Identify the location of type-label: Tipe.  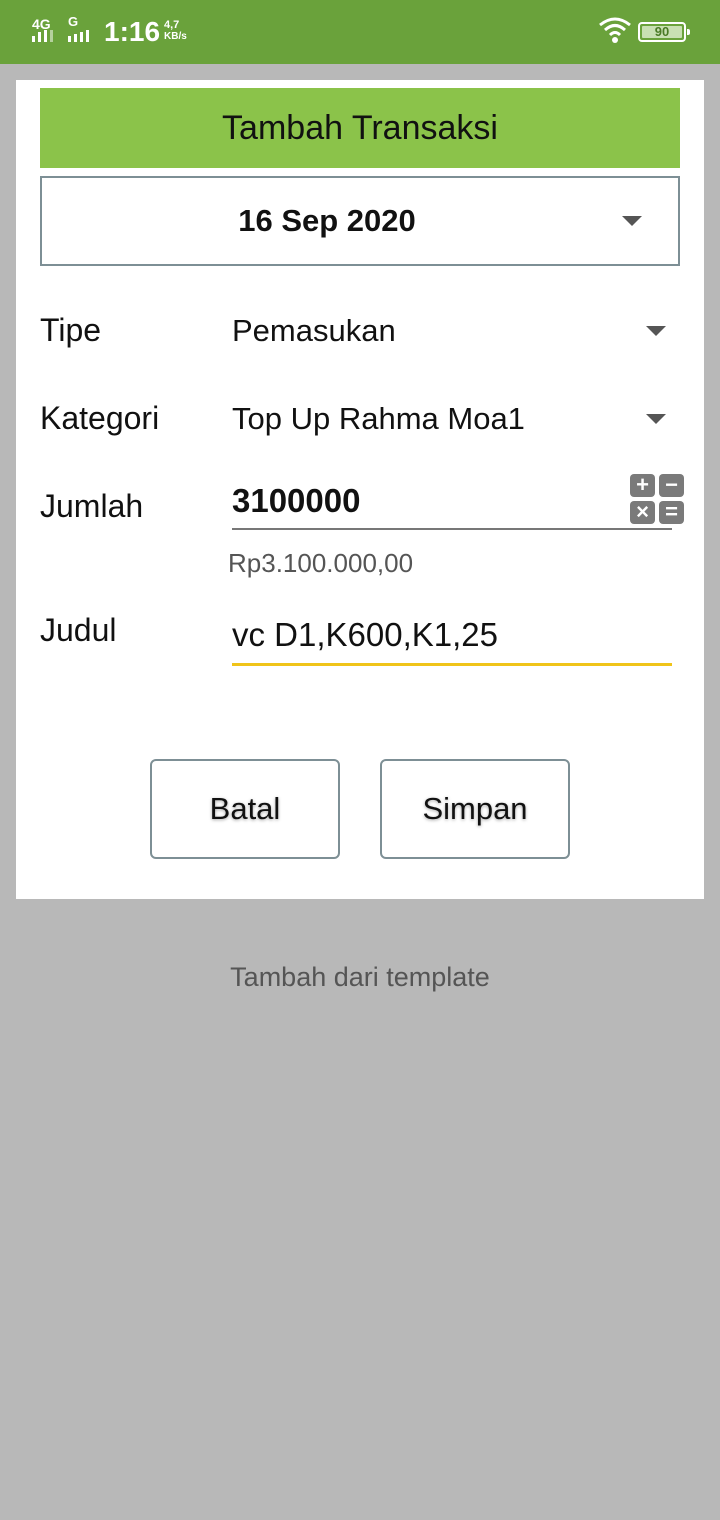
(71, 330).